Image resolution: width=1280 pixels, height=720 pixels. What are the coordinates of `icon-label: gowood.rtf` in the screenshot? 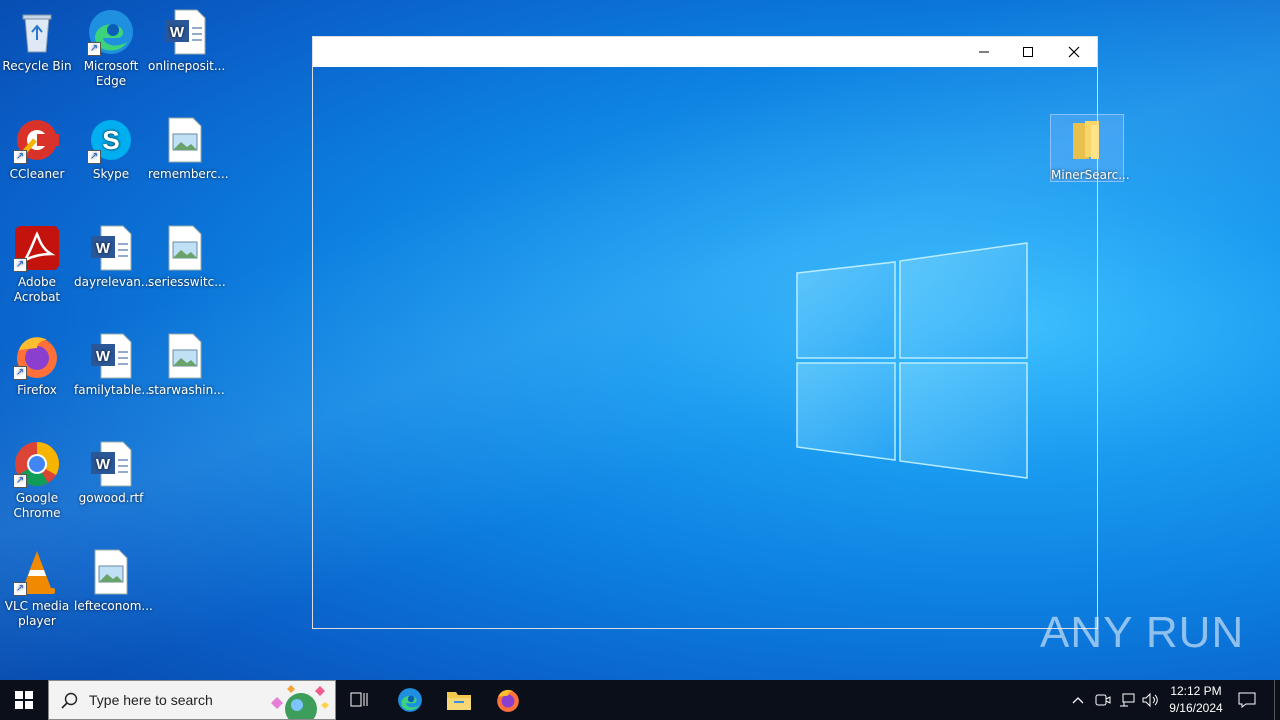 It's located at (111, 498).